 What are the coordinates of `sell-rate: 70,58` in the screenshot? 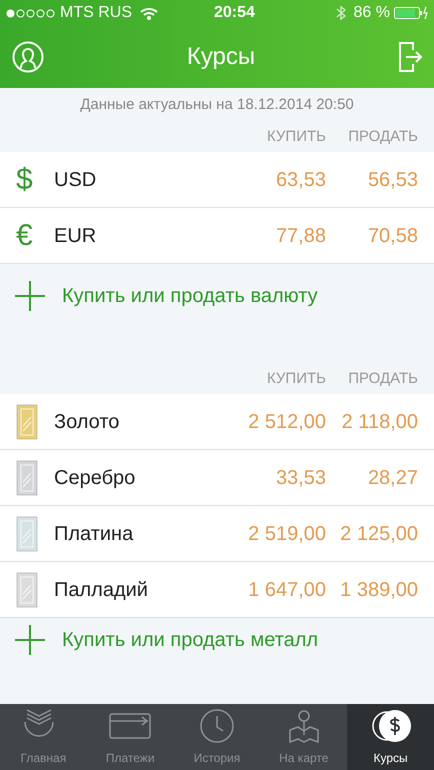 It's located at (392, 236).